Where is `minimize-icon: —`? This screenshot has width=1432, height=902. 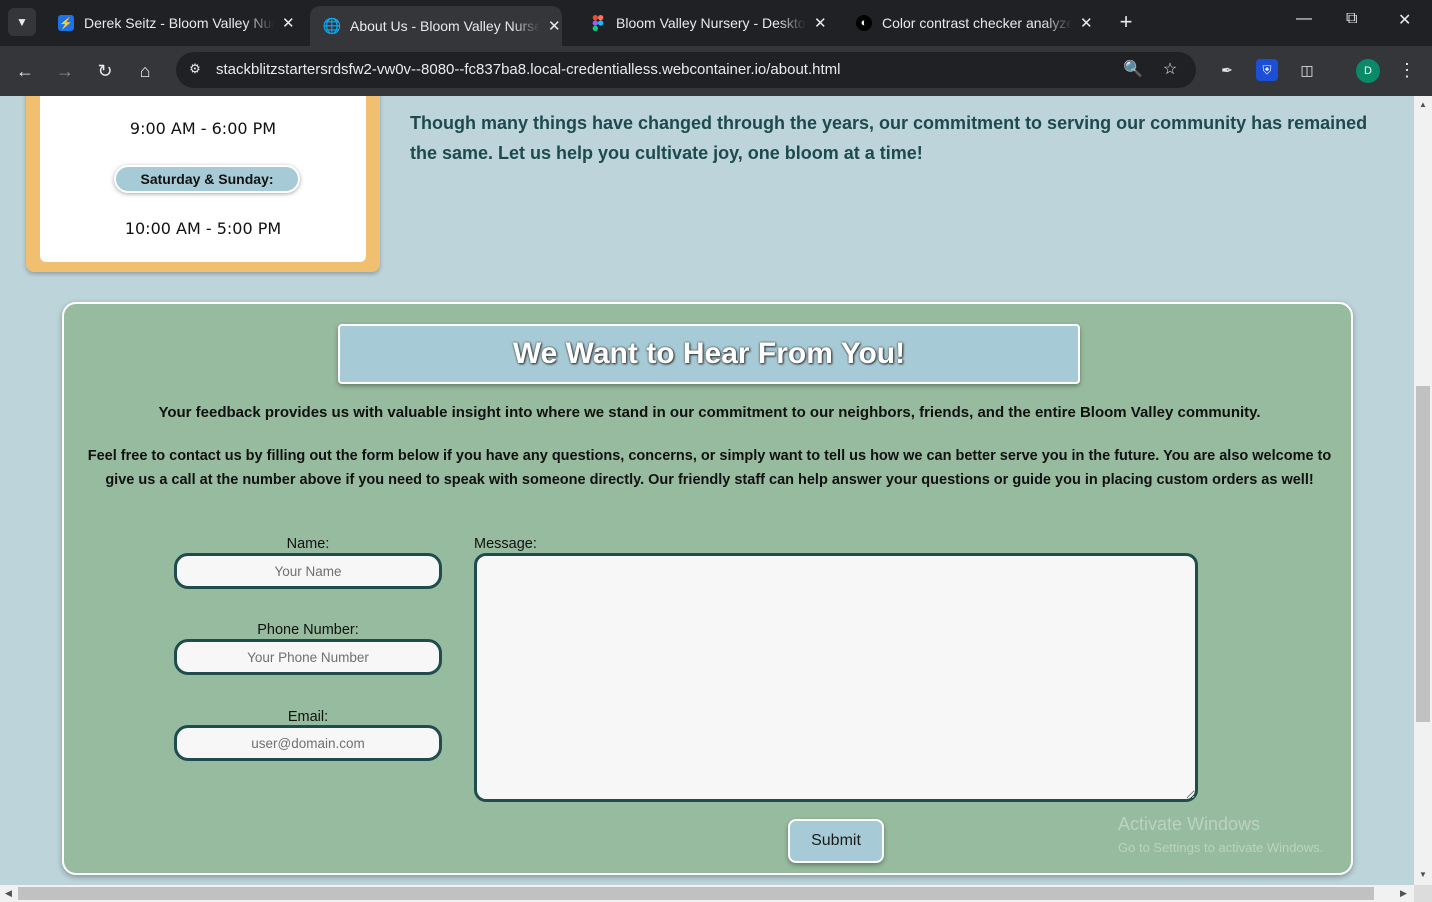 minimize-icon: — is located at coordinates (1304, 18).